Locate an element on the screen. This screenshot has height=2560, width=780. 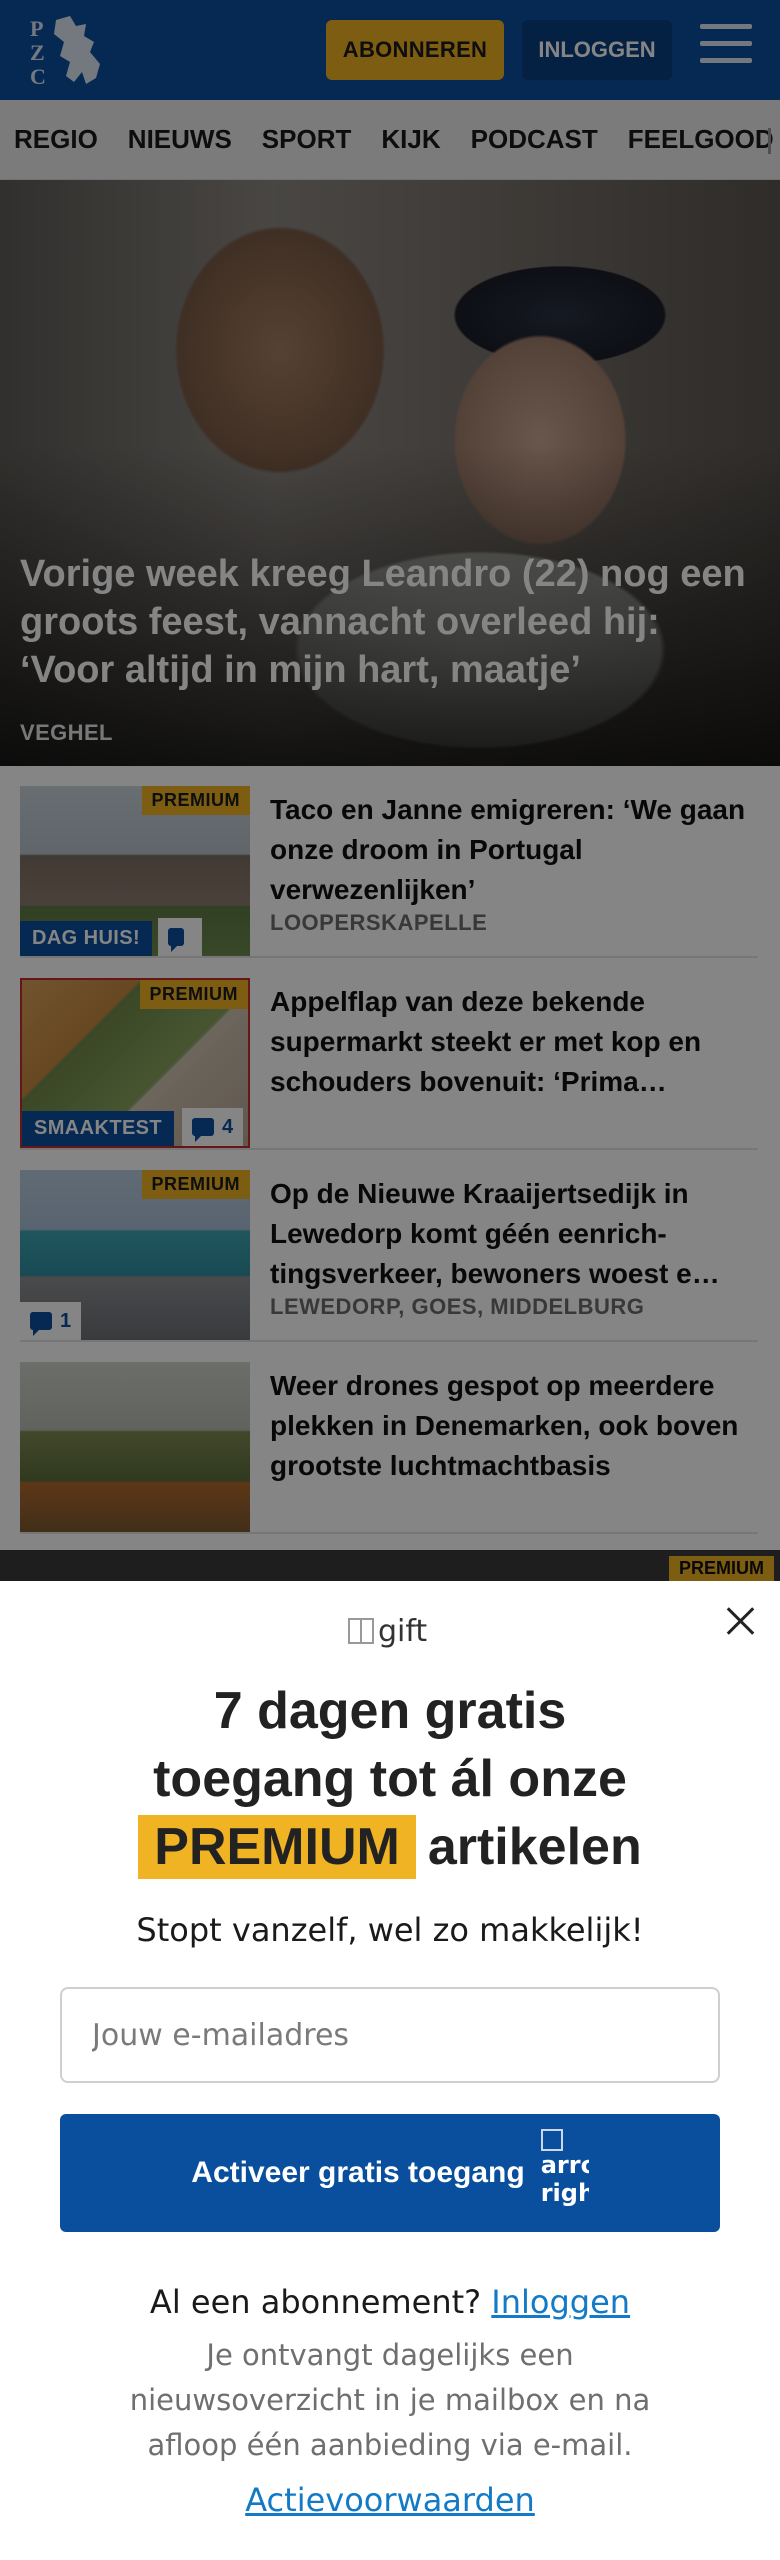
terms-link: Actievoorwaarden is located at coordinates (390, 2500).